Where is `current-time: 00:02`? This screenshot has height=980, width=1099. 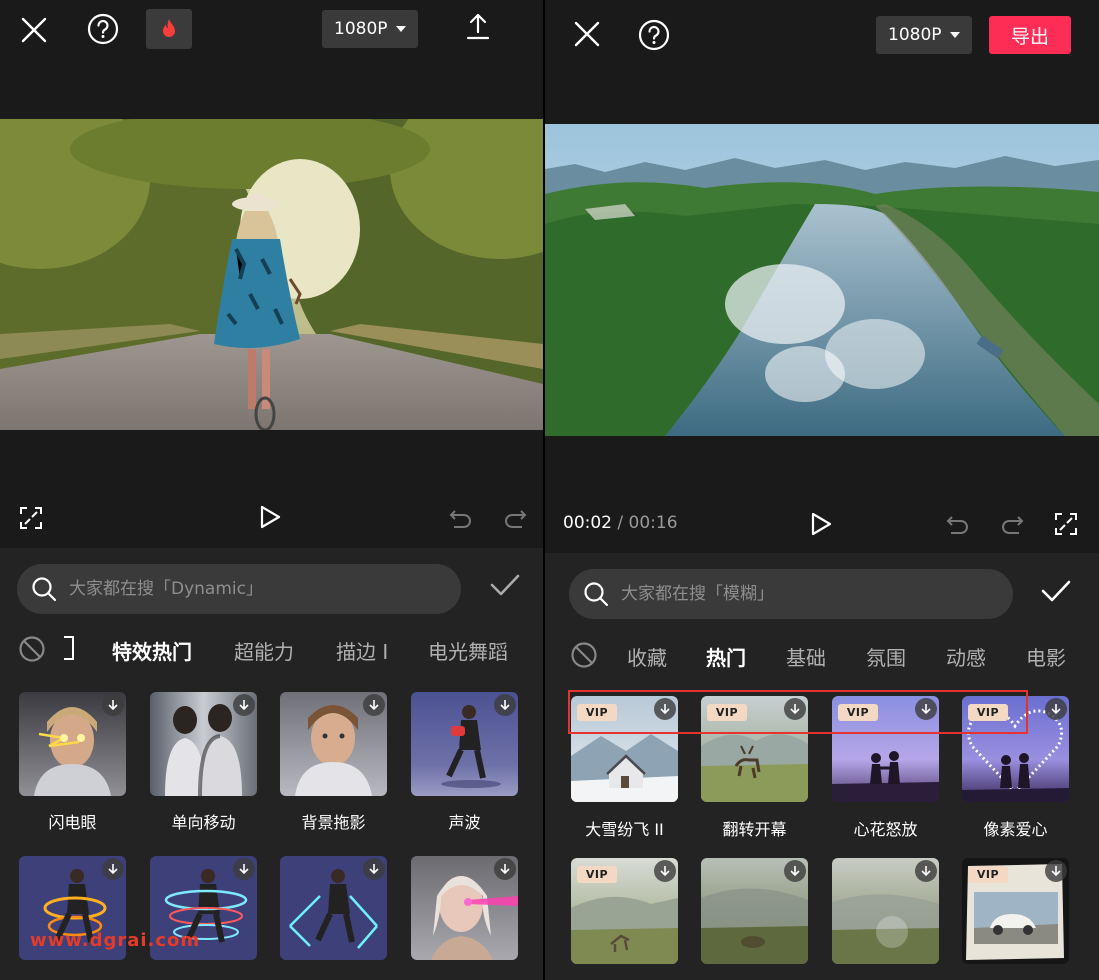 current-time: 00:02 is located at coordinates (587, 523).